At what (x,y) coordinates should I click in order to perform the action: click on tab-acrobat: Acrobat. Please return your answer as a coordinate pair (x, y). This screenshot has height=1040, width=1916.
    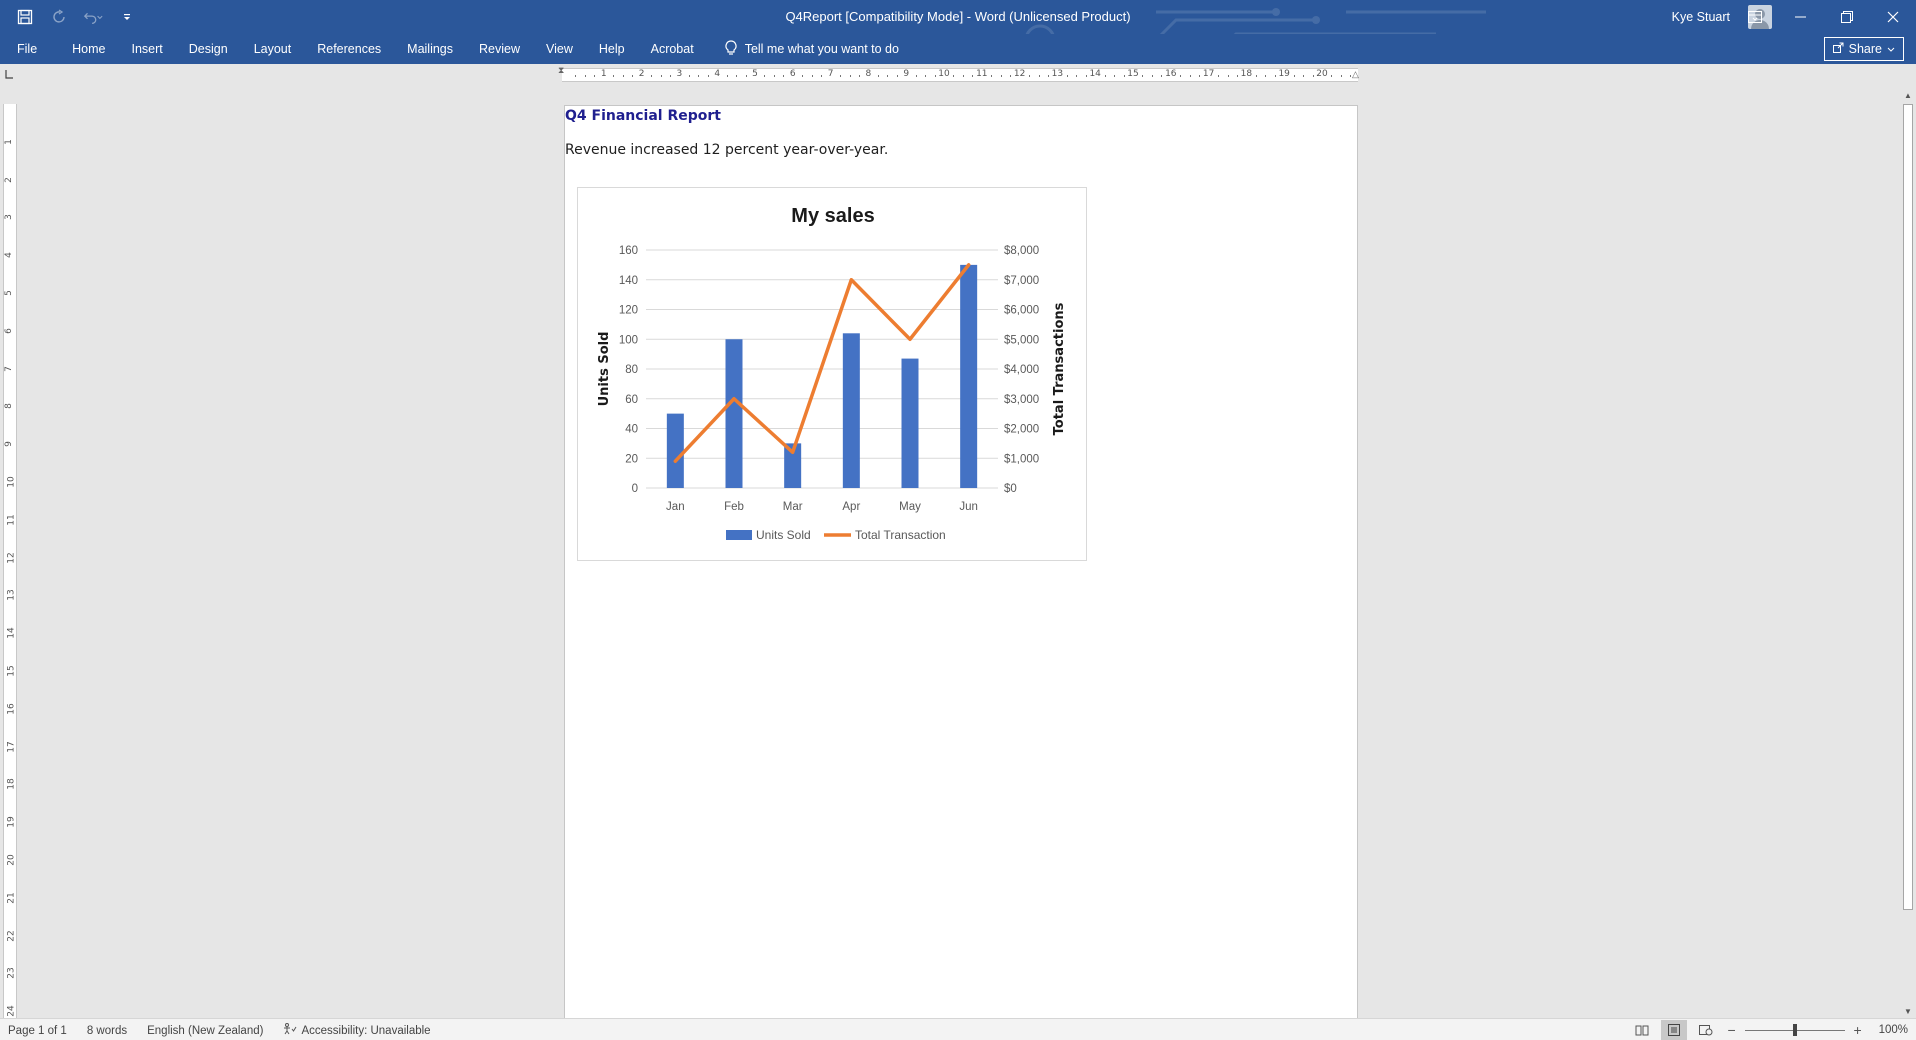
    Looking at the image, I should click on (672, 49).